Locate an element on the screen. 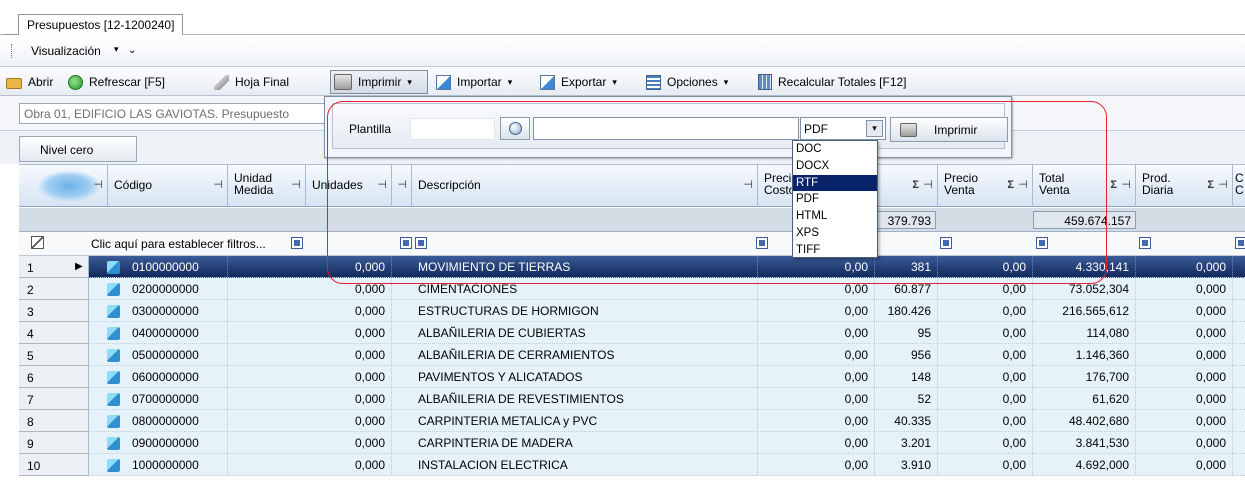  filter-unidad-icon is located at coordinates (297, 243).